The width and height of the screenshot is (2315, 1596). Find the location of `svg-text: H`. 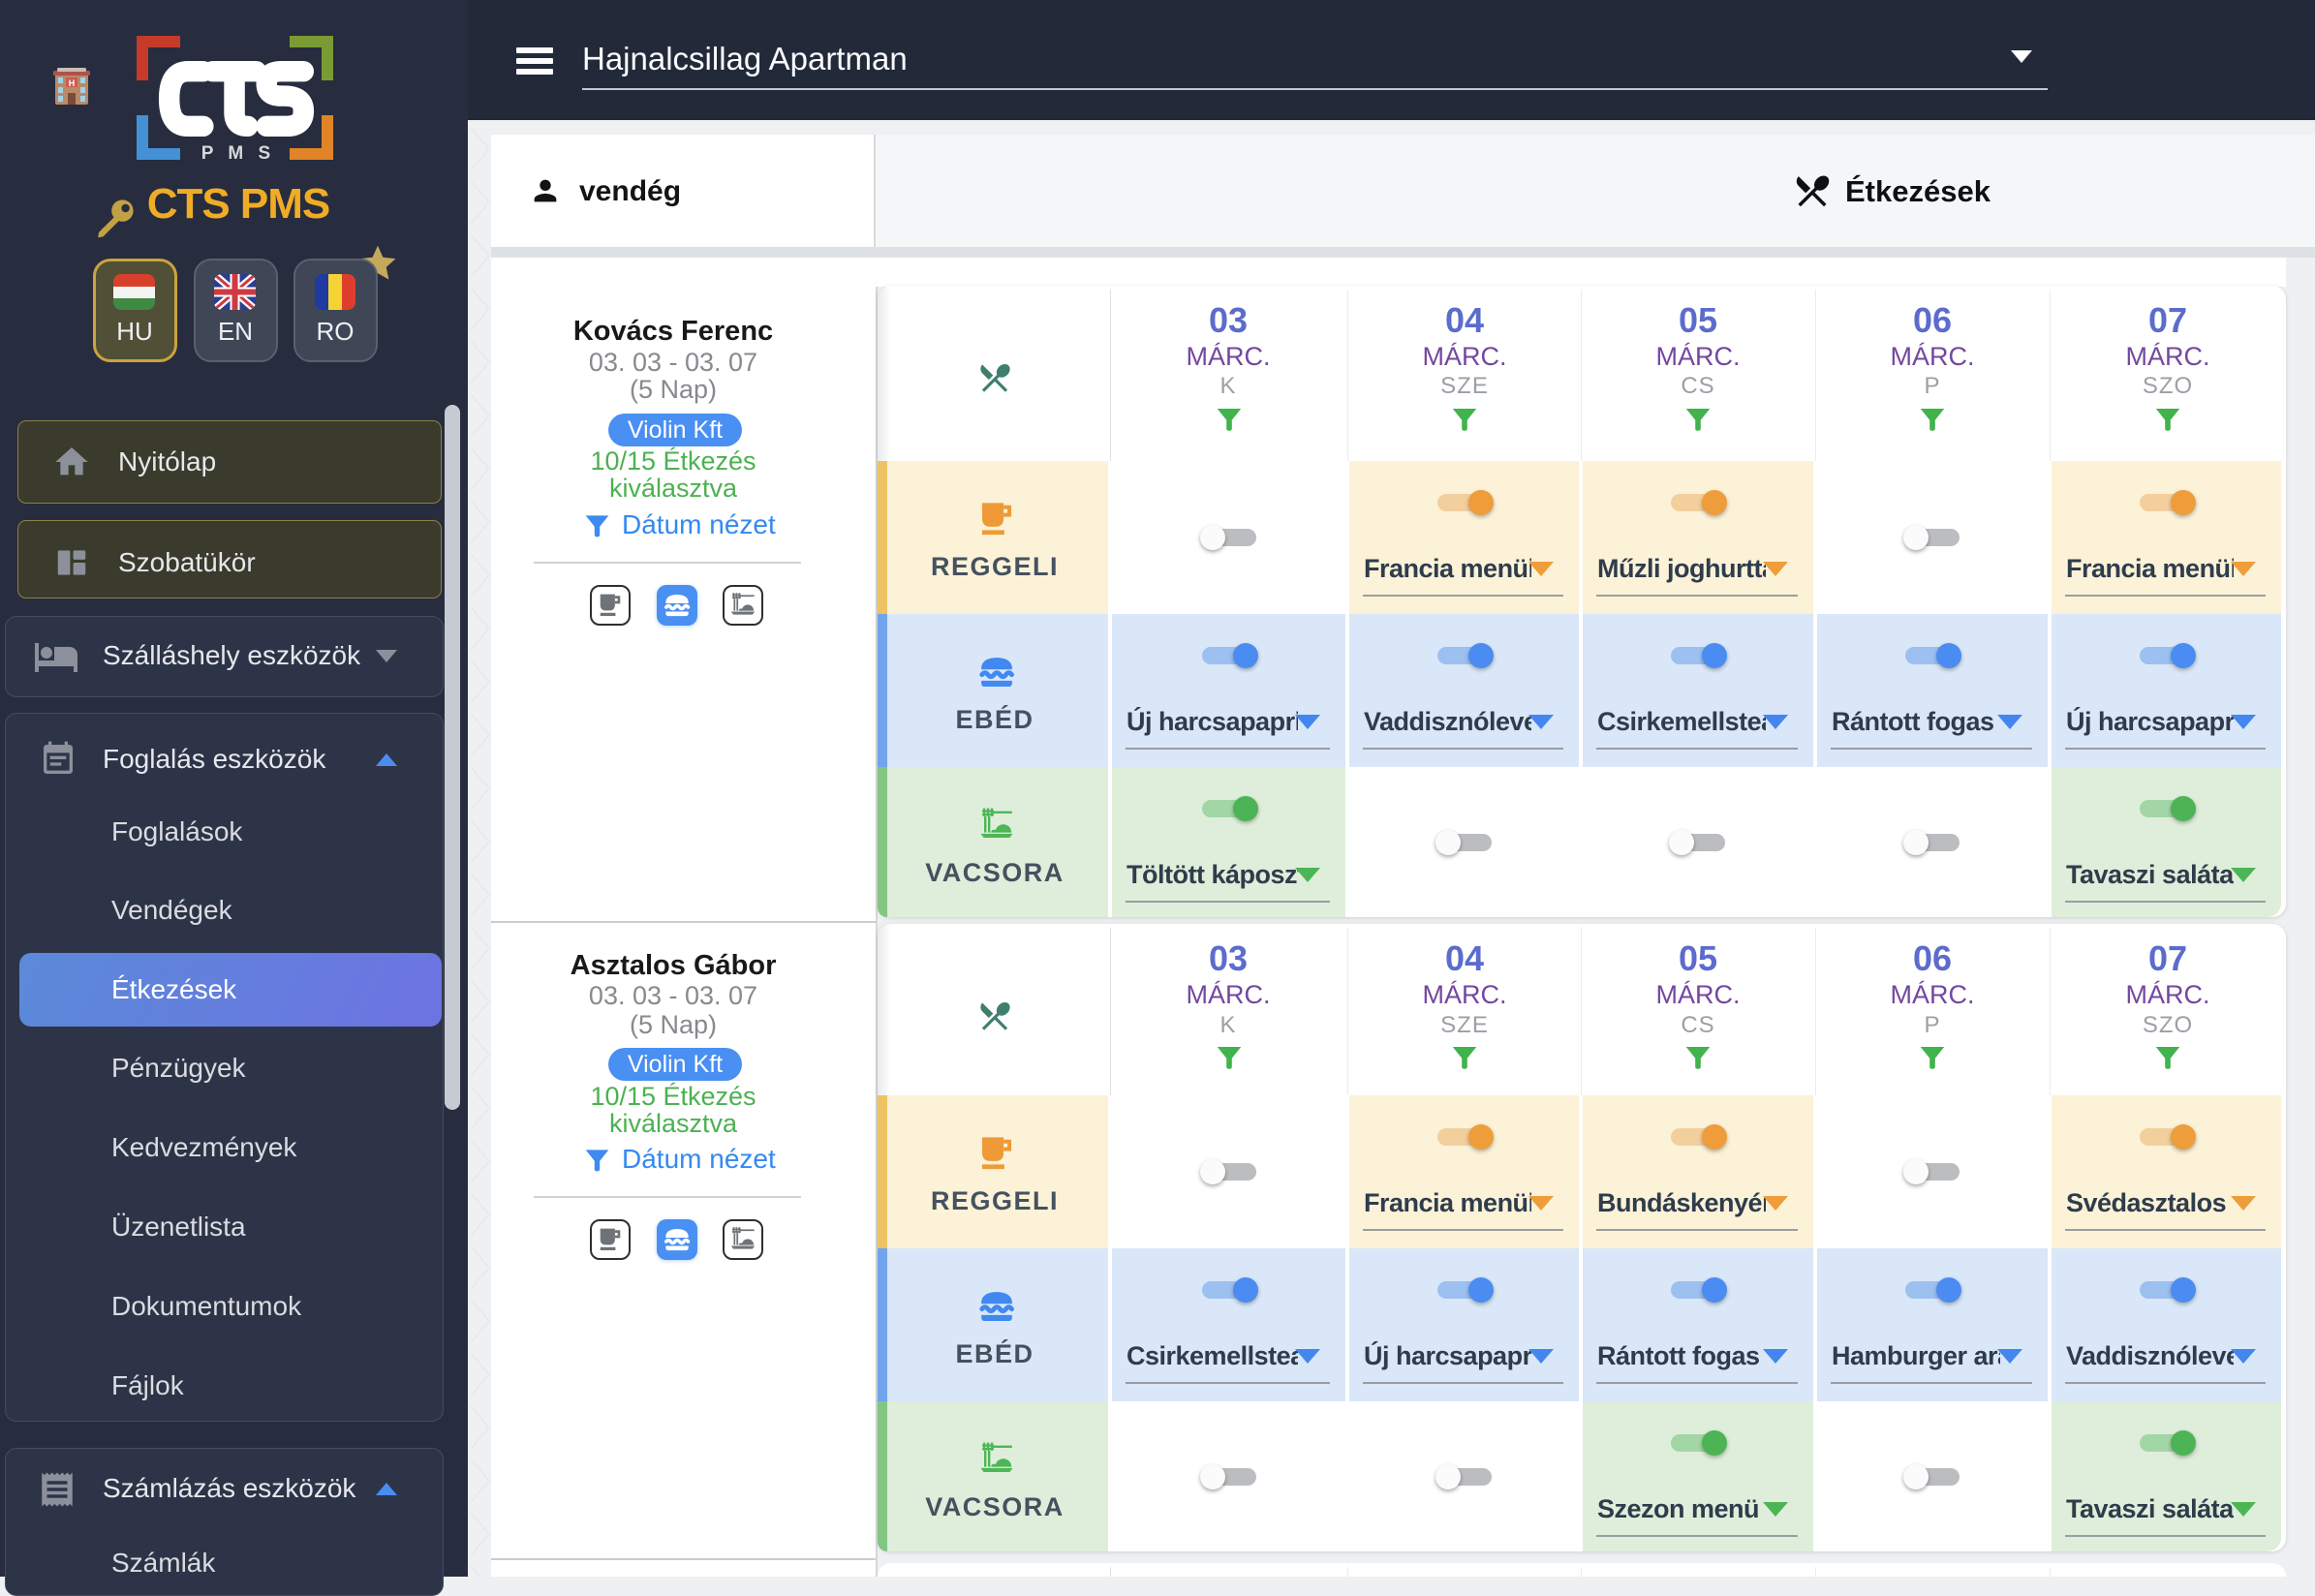

svg-text: H is located at coordinates (72, 83).